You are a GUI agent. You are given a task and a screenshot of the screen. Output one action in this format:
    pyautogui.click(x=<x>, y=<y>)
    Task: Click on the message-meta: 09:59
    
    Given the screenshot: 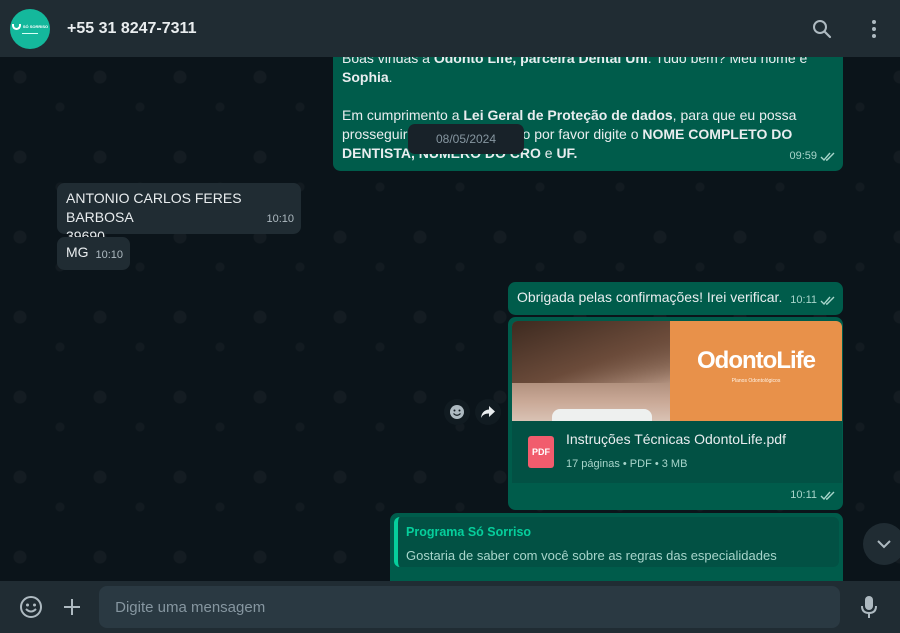 What is the action you would take?
    pyautogui.click(x=812, y=156)
    